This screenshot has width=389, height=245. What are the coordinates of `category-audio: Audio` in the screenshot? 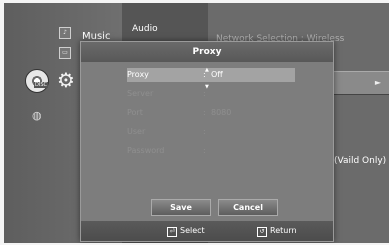 It's located at (145, 29).